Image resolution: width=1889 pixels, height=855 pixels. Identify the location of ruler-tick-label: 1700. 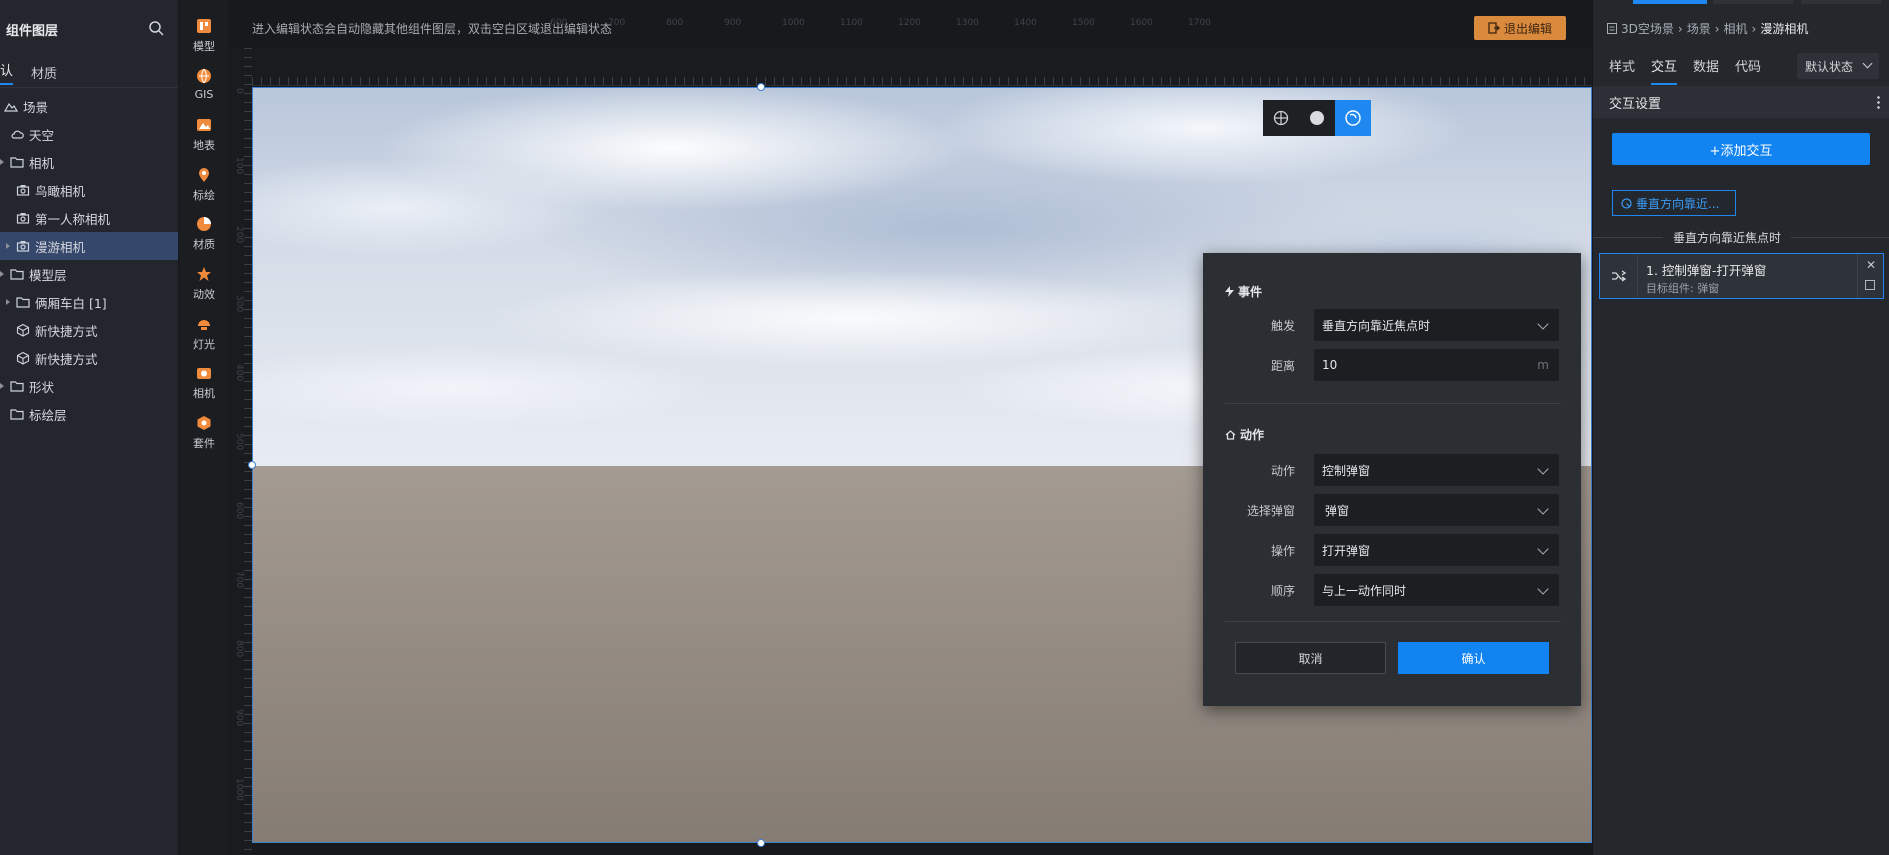
(1199, 23).